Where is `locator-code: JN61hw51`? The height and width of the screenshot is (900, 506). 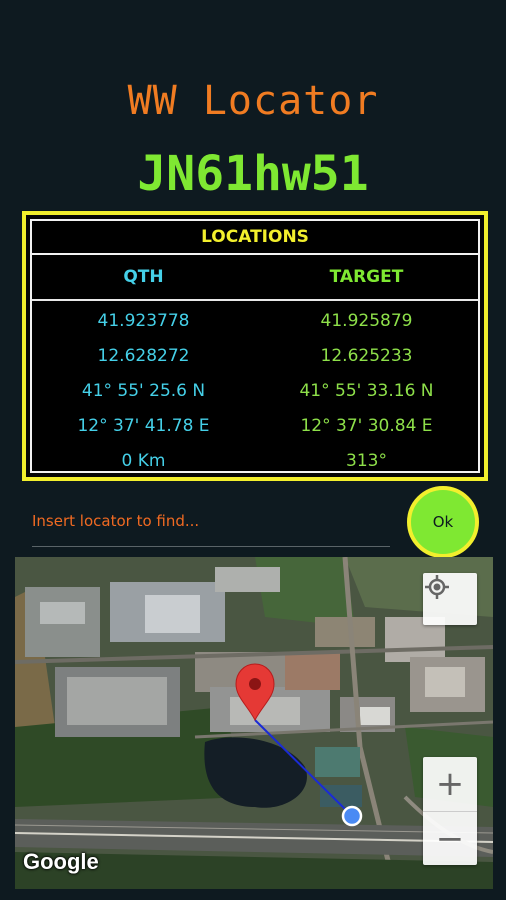
locator-code: JN61hw51 is located at coordinates (253, 174).